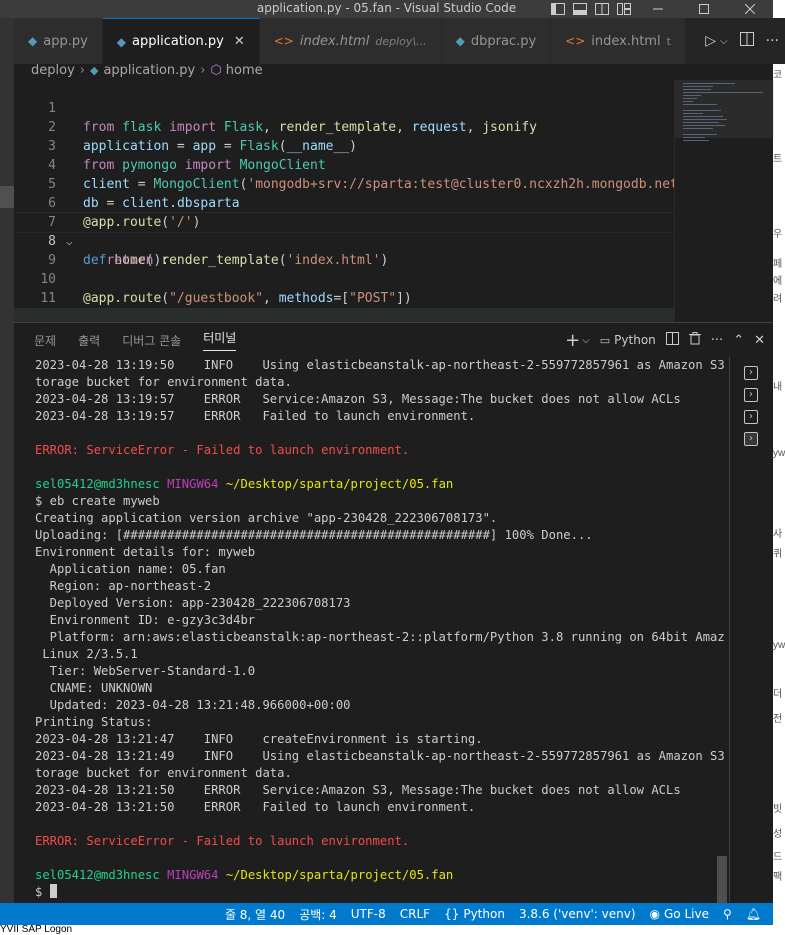 The image size is (785, 935). Describe the element at coordinates (577, 914) in the screenshot. I see `python-interpreter: 3.8.6 ('venv': venv)` at that location.